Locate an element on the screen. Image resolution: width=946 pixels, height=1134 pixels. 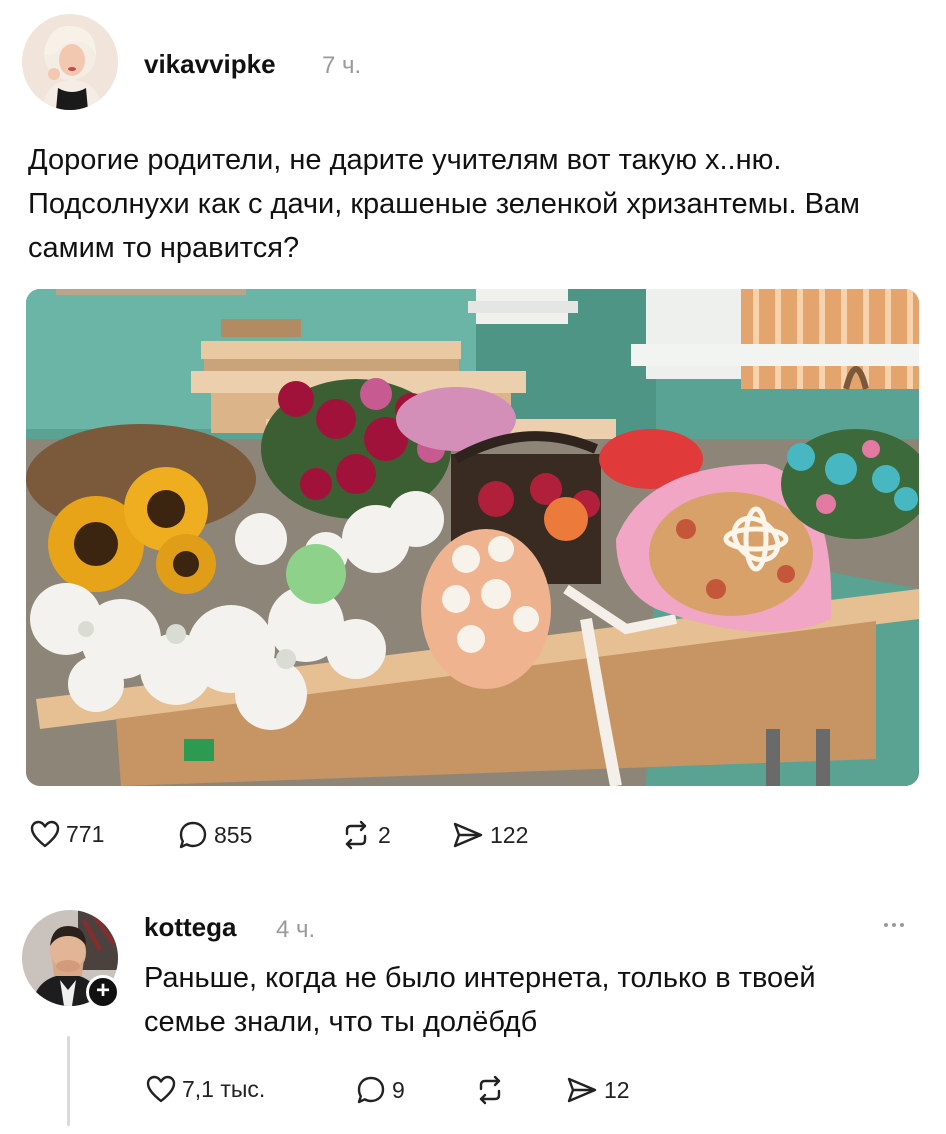
post-repost-button: 2 is located at coordinates (365, 835).